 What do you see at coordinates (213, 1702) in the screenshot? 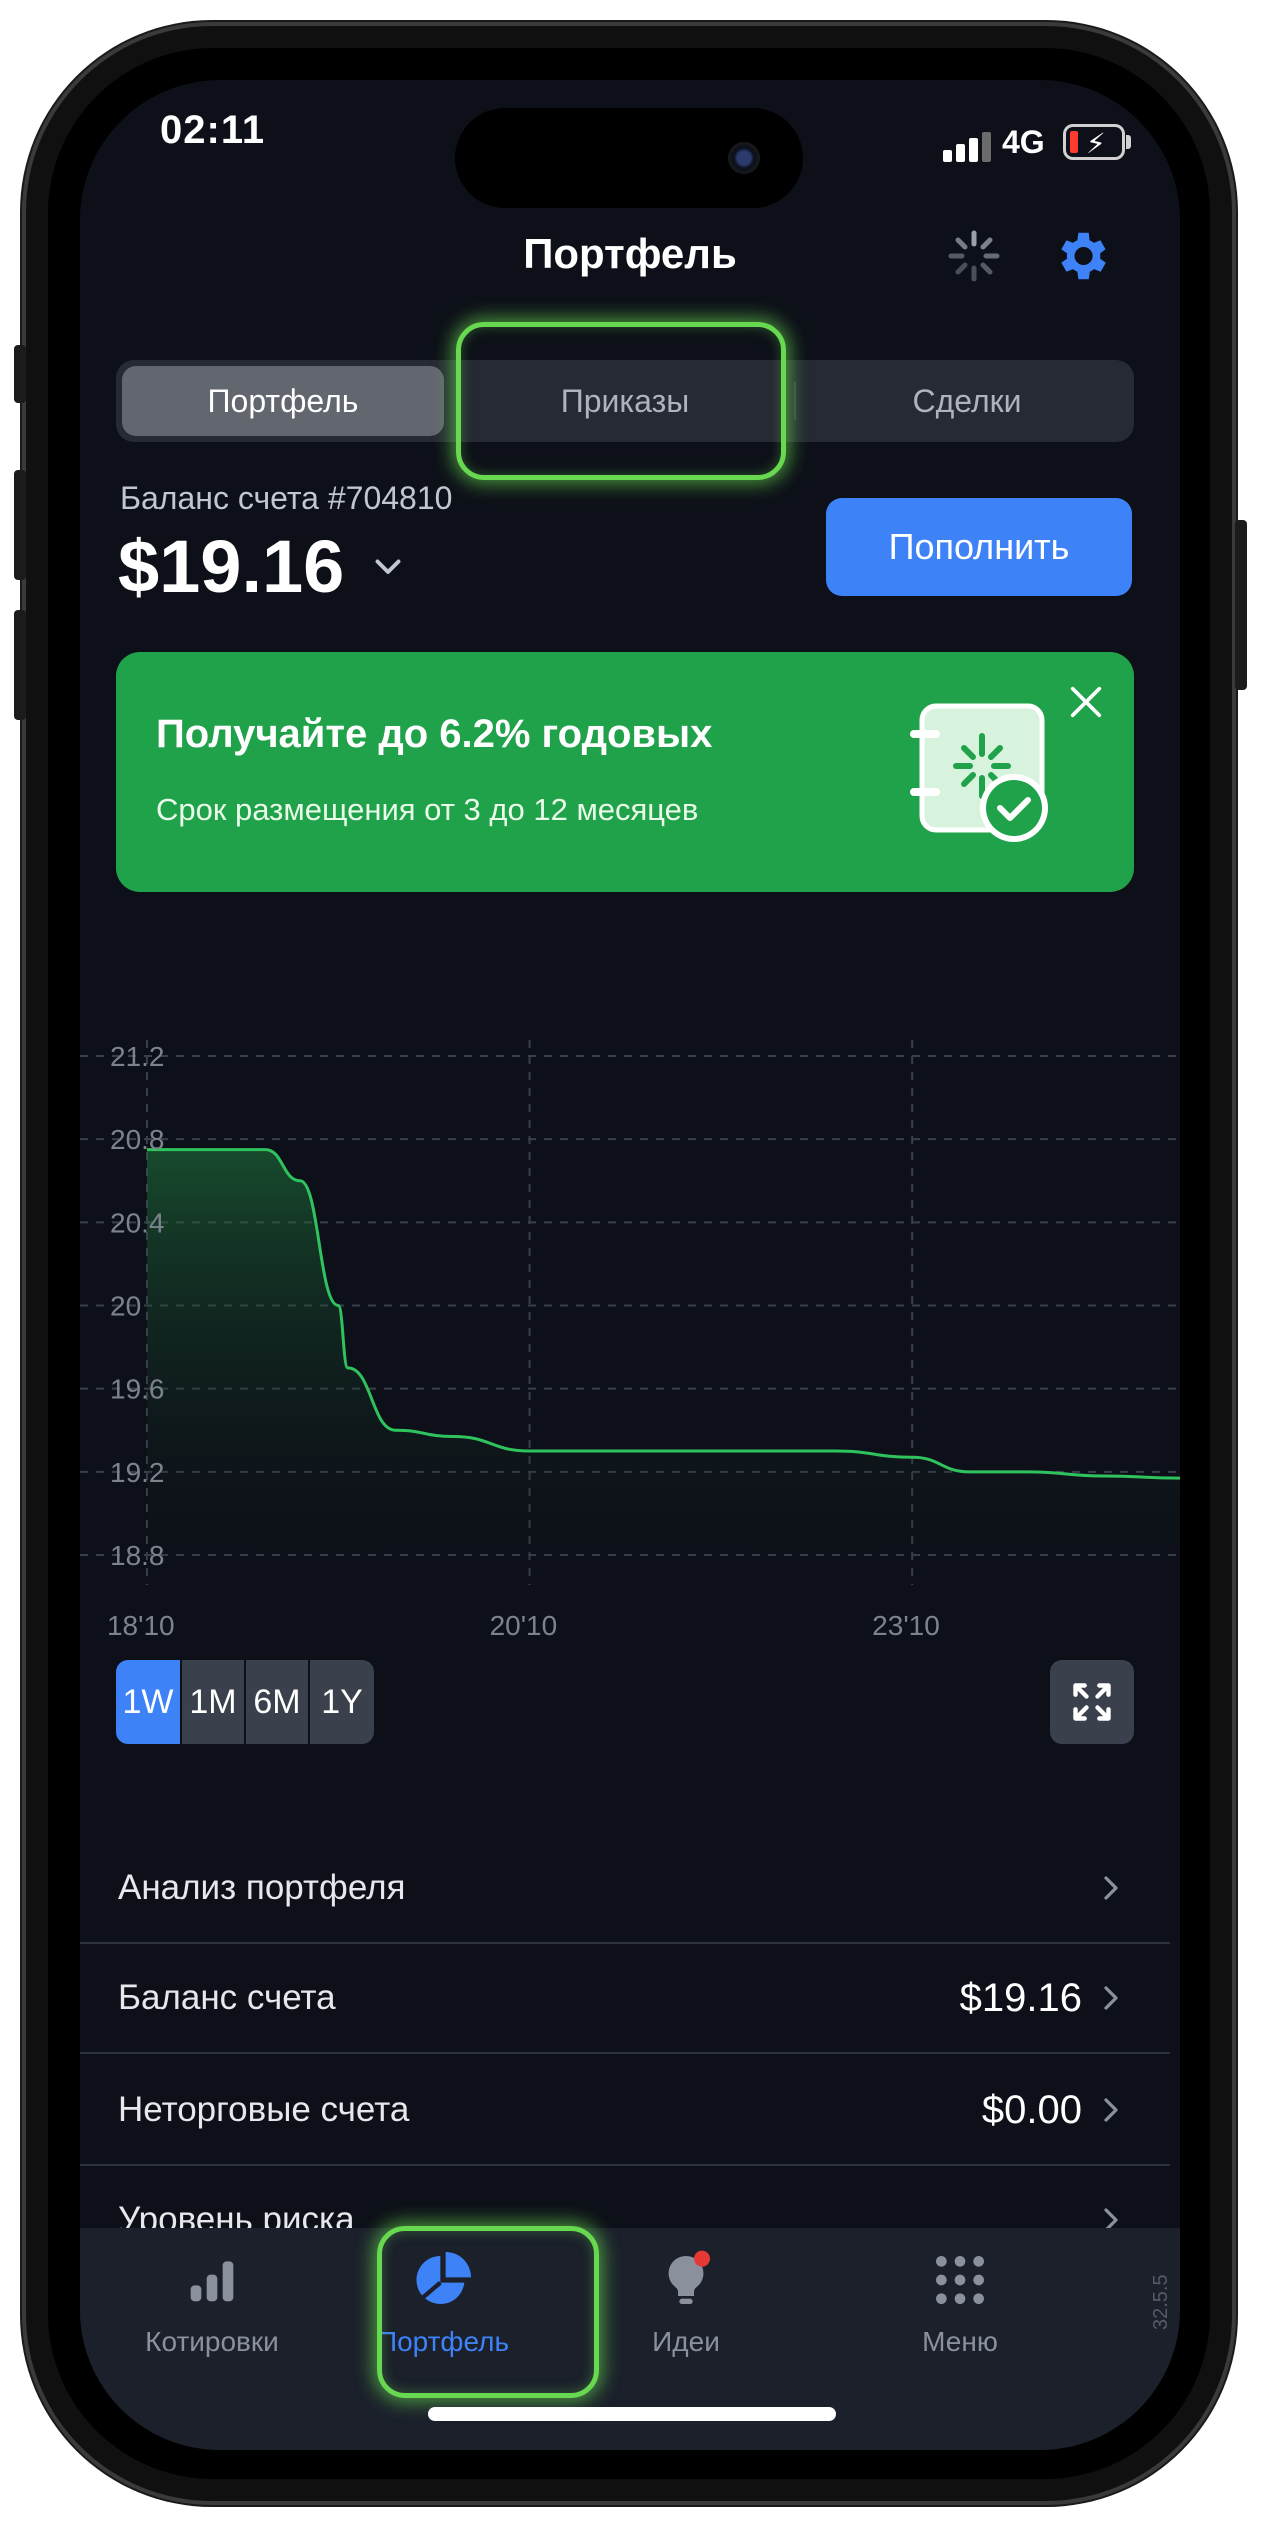
I see `period-1m: 1M` at bounding box center [213, 1702].